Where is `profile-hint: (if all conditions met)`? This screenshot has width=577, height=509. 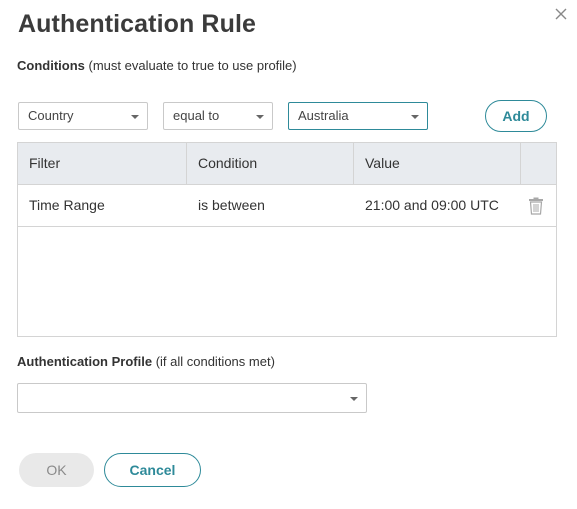 profile-hint: (if all conditions met) is located at coordinates (215, 361).